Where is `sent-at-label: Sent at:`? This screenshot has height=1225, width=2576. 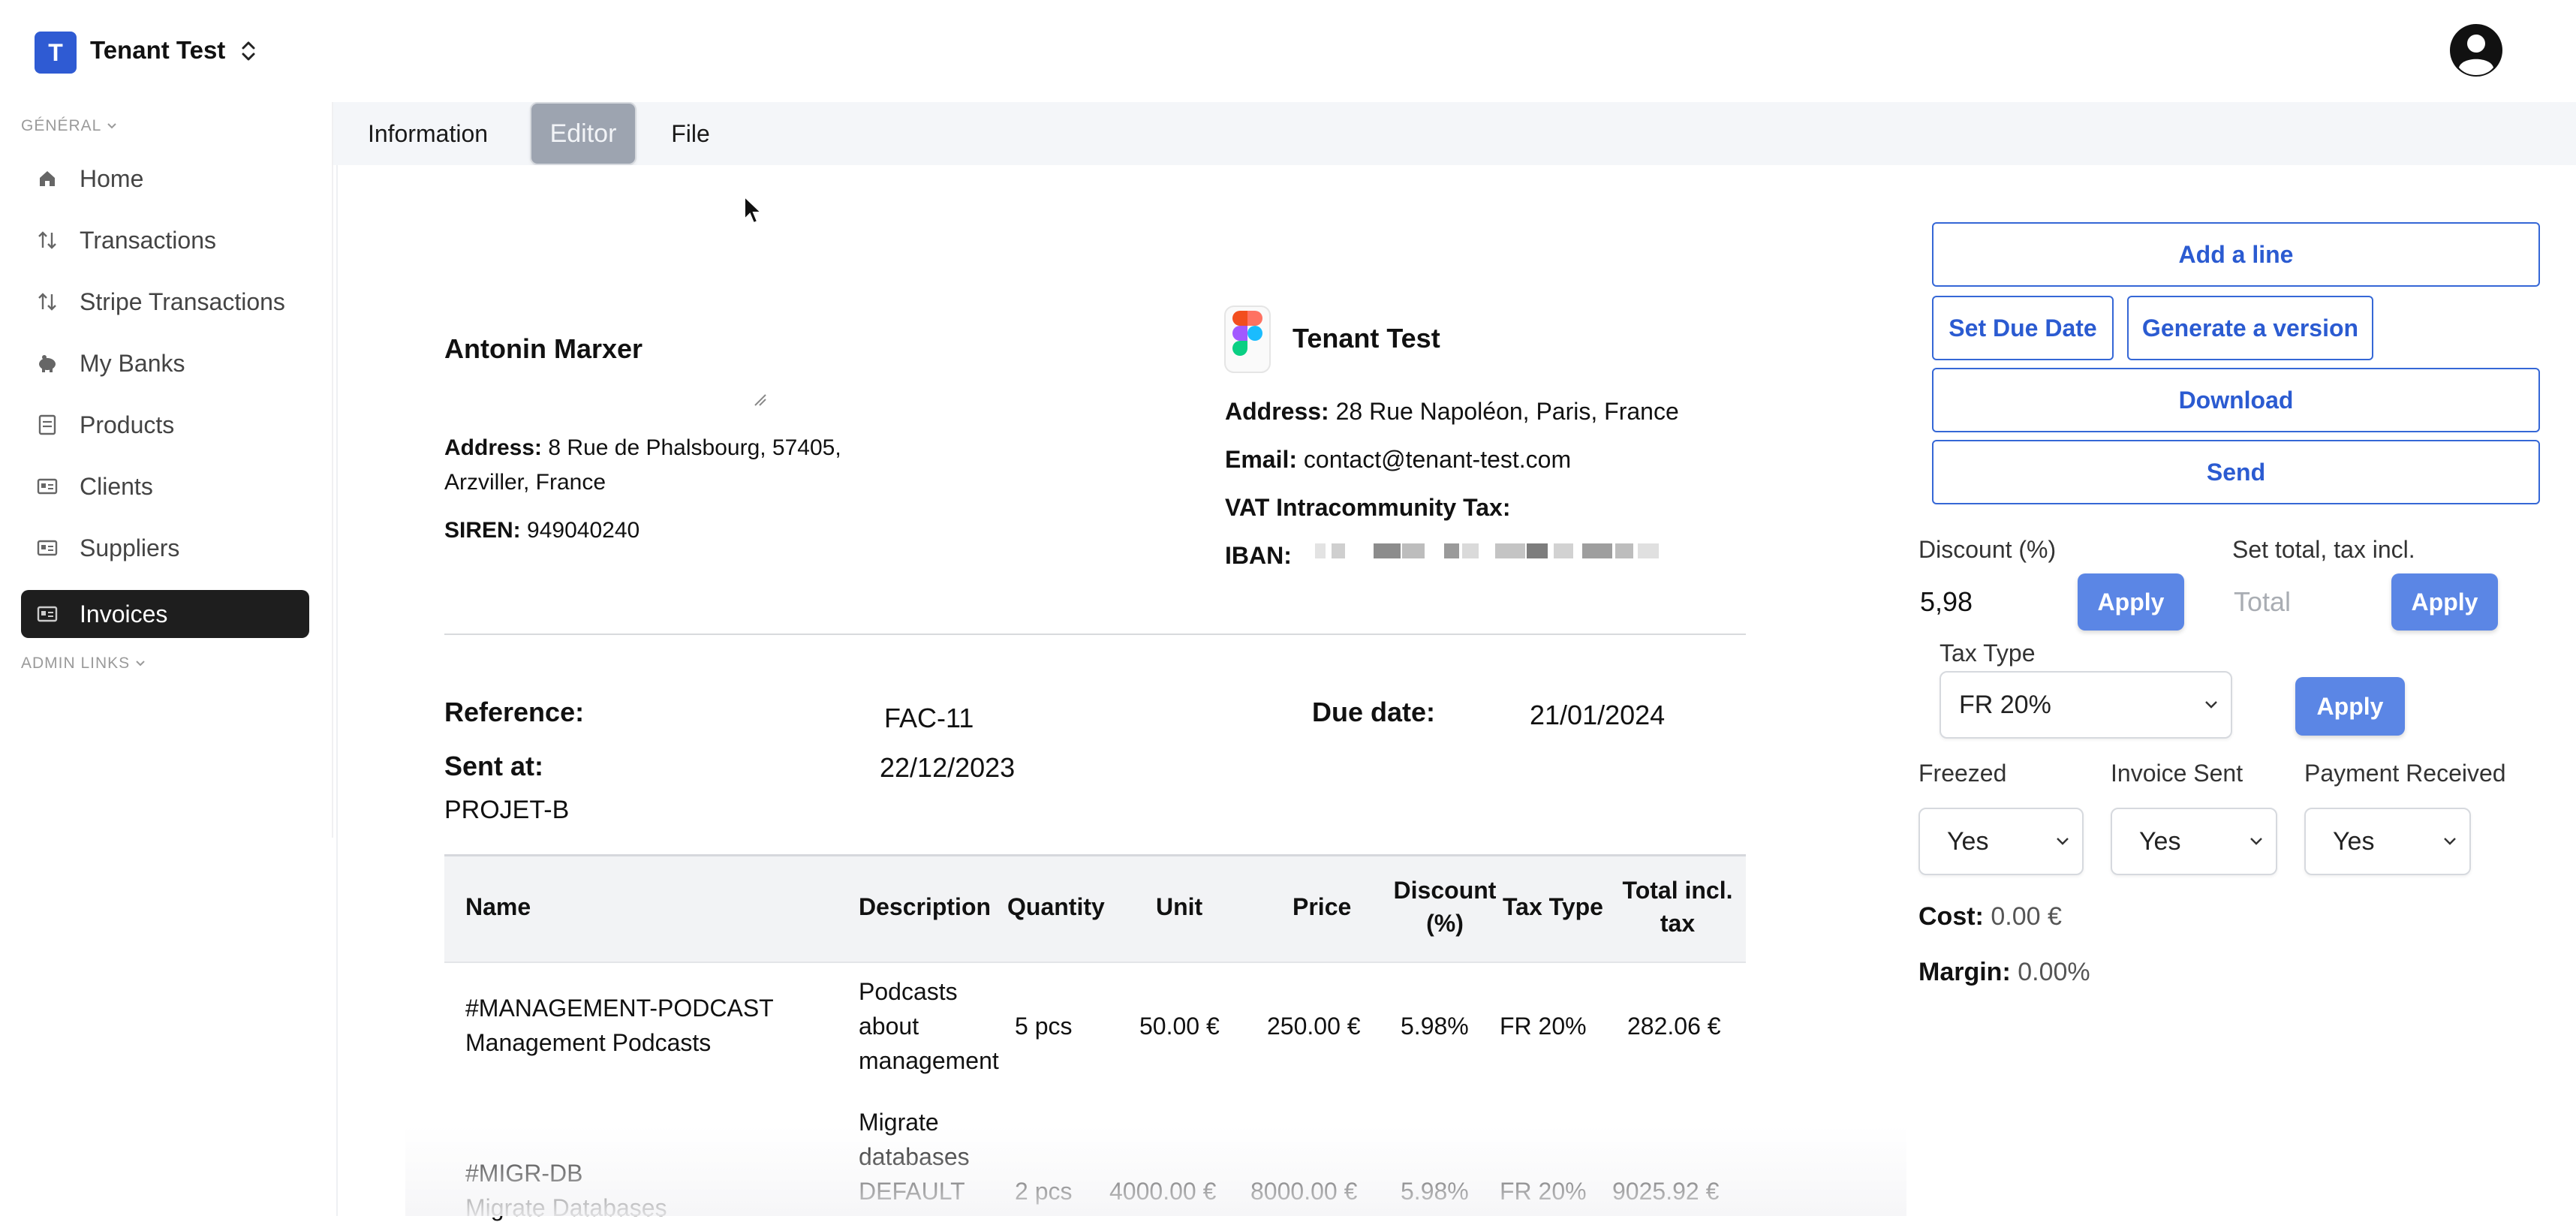
sent-at-label: Sent at: is located at coordinates (494, 766).